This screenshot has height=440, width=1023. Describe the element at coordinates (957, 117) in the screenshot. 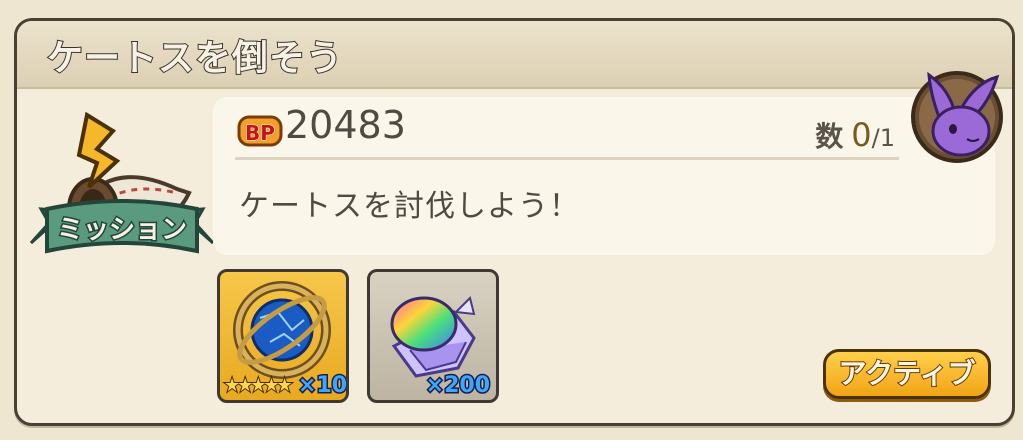

I see `purple-rabbit-icon` at that location.